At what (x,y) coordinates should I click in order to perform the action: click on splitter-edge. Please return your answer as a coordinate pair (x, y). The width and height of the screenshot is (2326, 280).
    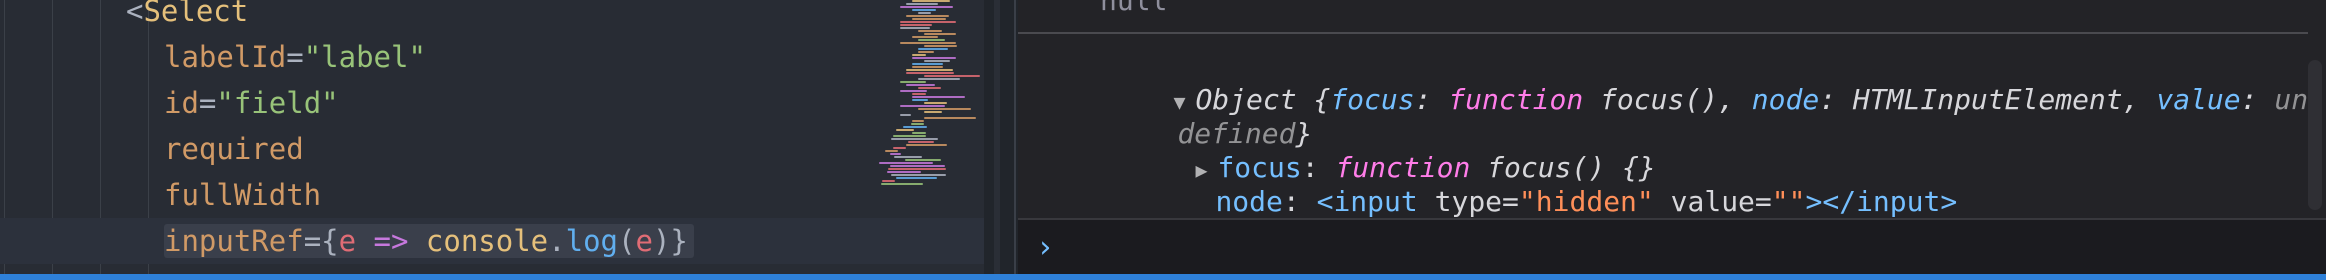
    Looking at the image, I should click on (1015, 137).